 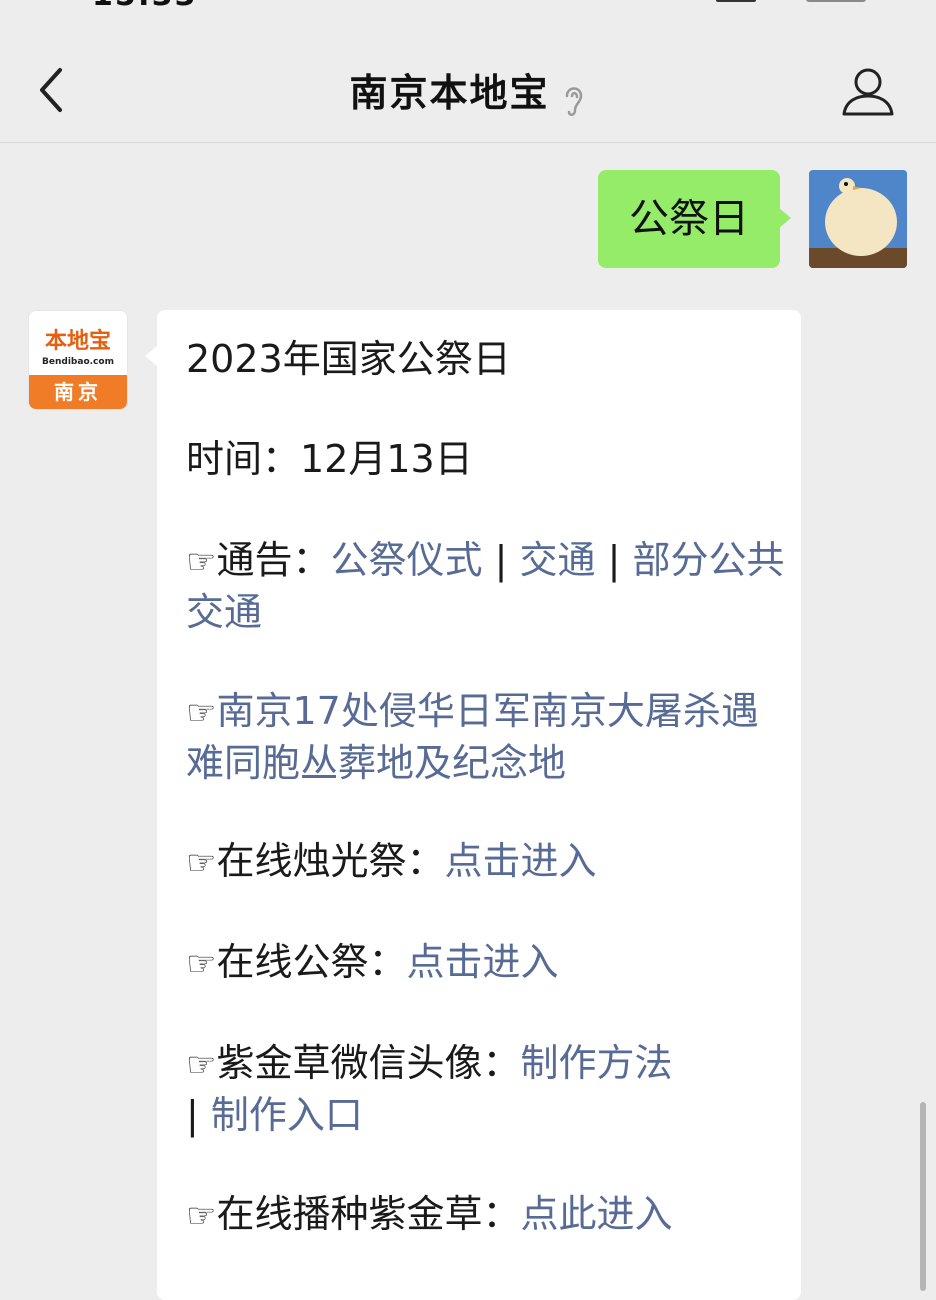 What do you see at coordinates (407, 560) in the screenshot?
I see `ceremony-link: 公祭仪式` at bounding box center [407, 560].